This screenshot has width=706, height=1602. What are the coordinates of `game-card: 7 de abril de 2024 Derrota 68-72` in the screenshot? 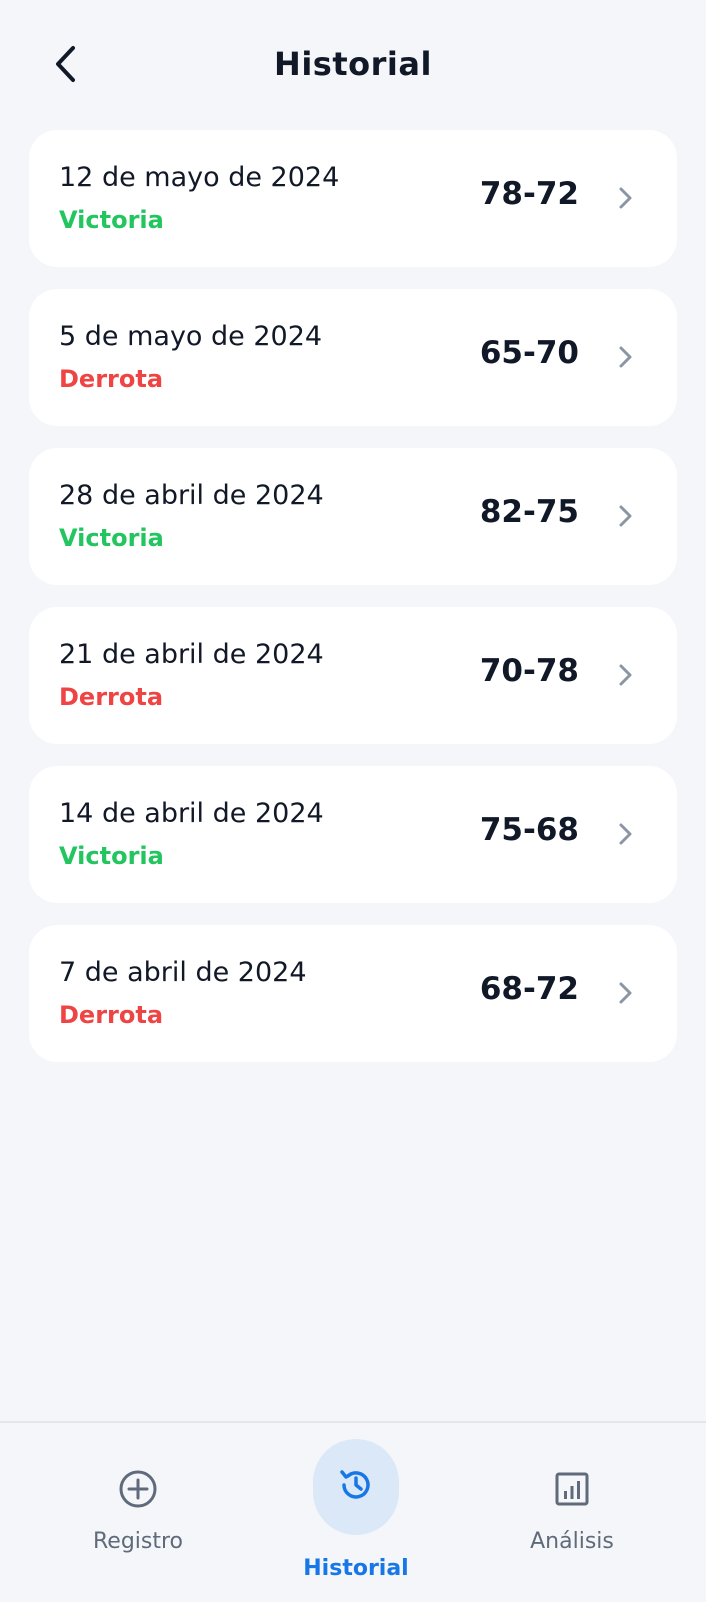 It's located at (353, 993).